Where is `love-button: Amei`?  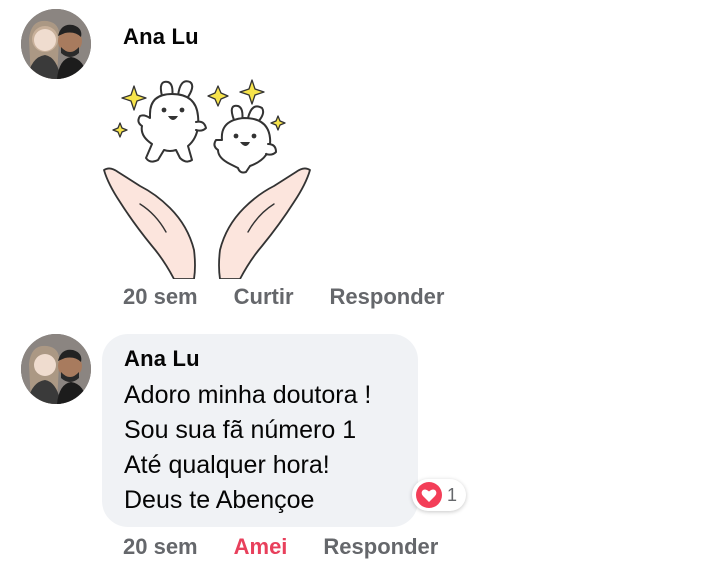 love-button: Amei is located at coordinates (261, 547).